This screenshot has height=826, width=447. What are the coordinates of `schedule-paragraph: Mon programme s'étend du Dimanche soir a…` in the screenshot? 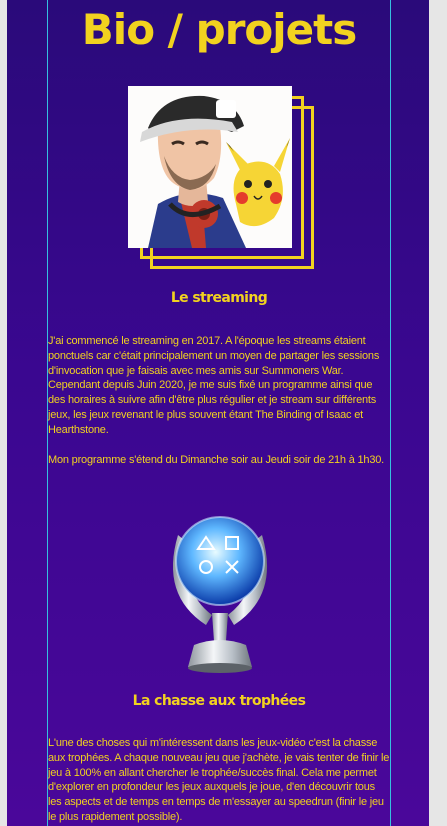 It's located at (216, 460).